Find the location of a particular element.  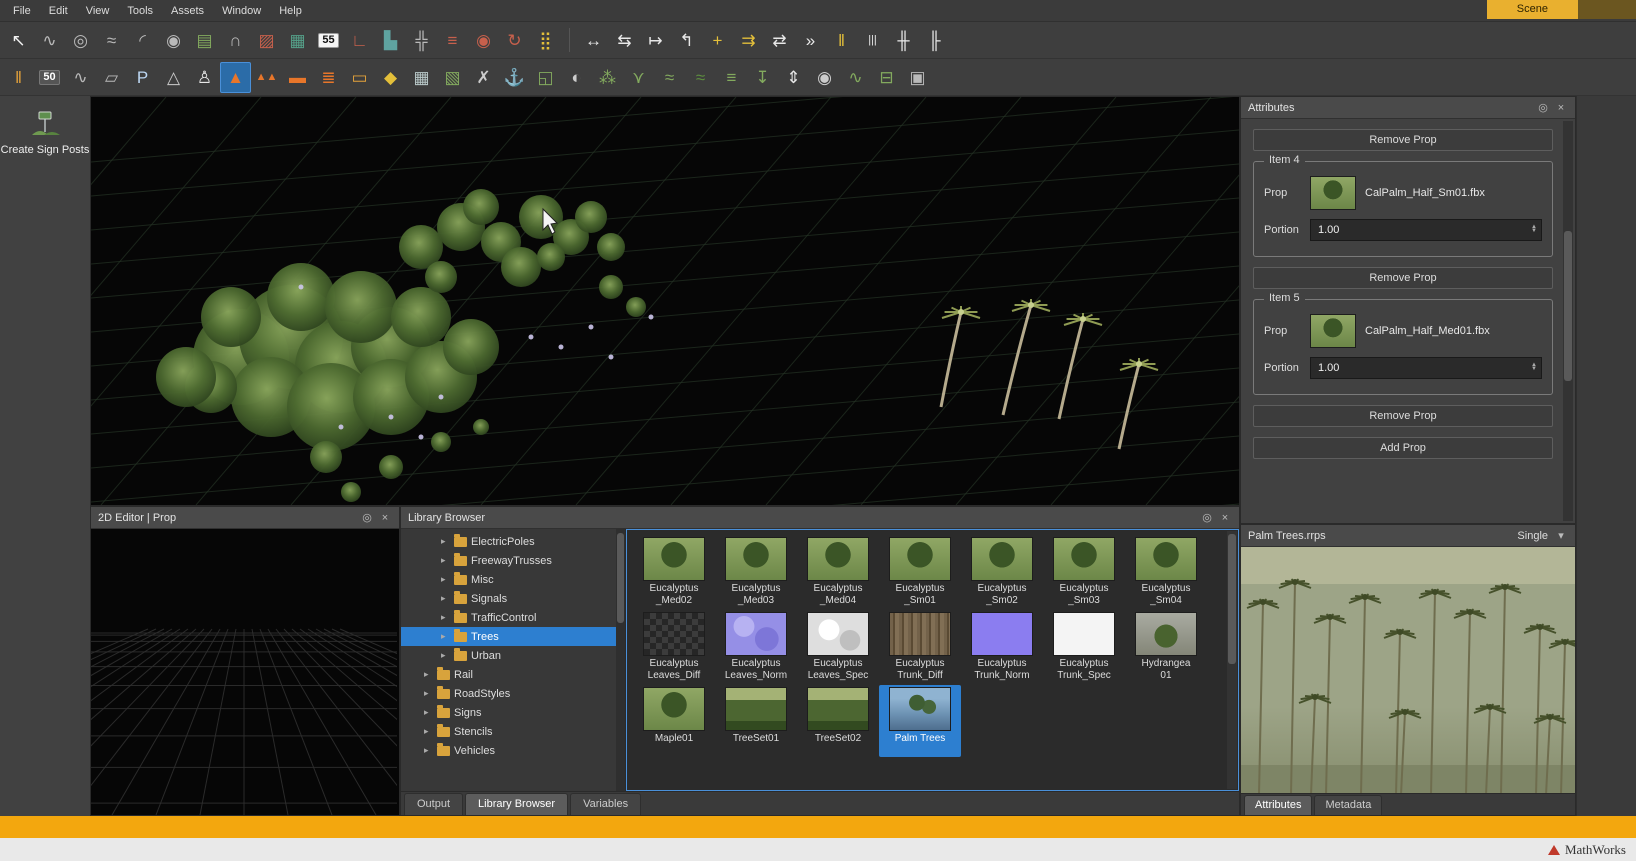

speed-paint-tool: 50 is located at coordinates (49, 77).